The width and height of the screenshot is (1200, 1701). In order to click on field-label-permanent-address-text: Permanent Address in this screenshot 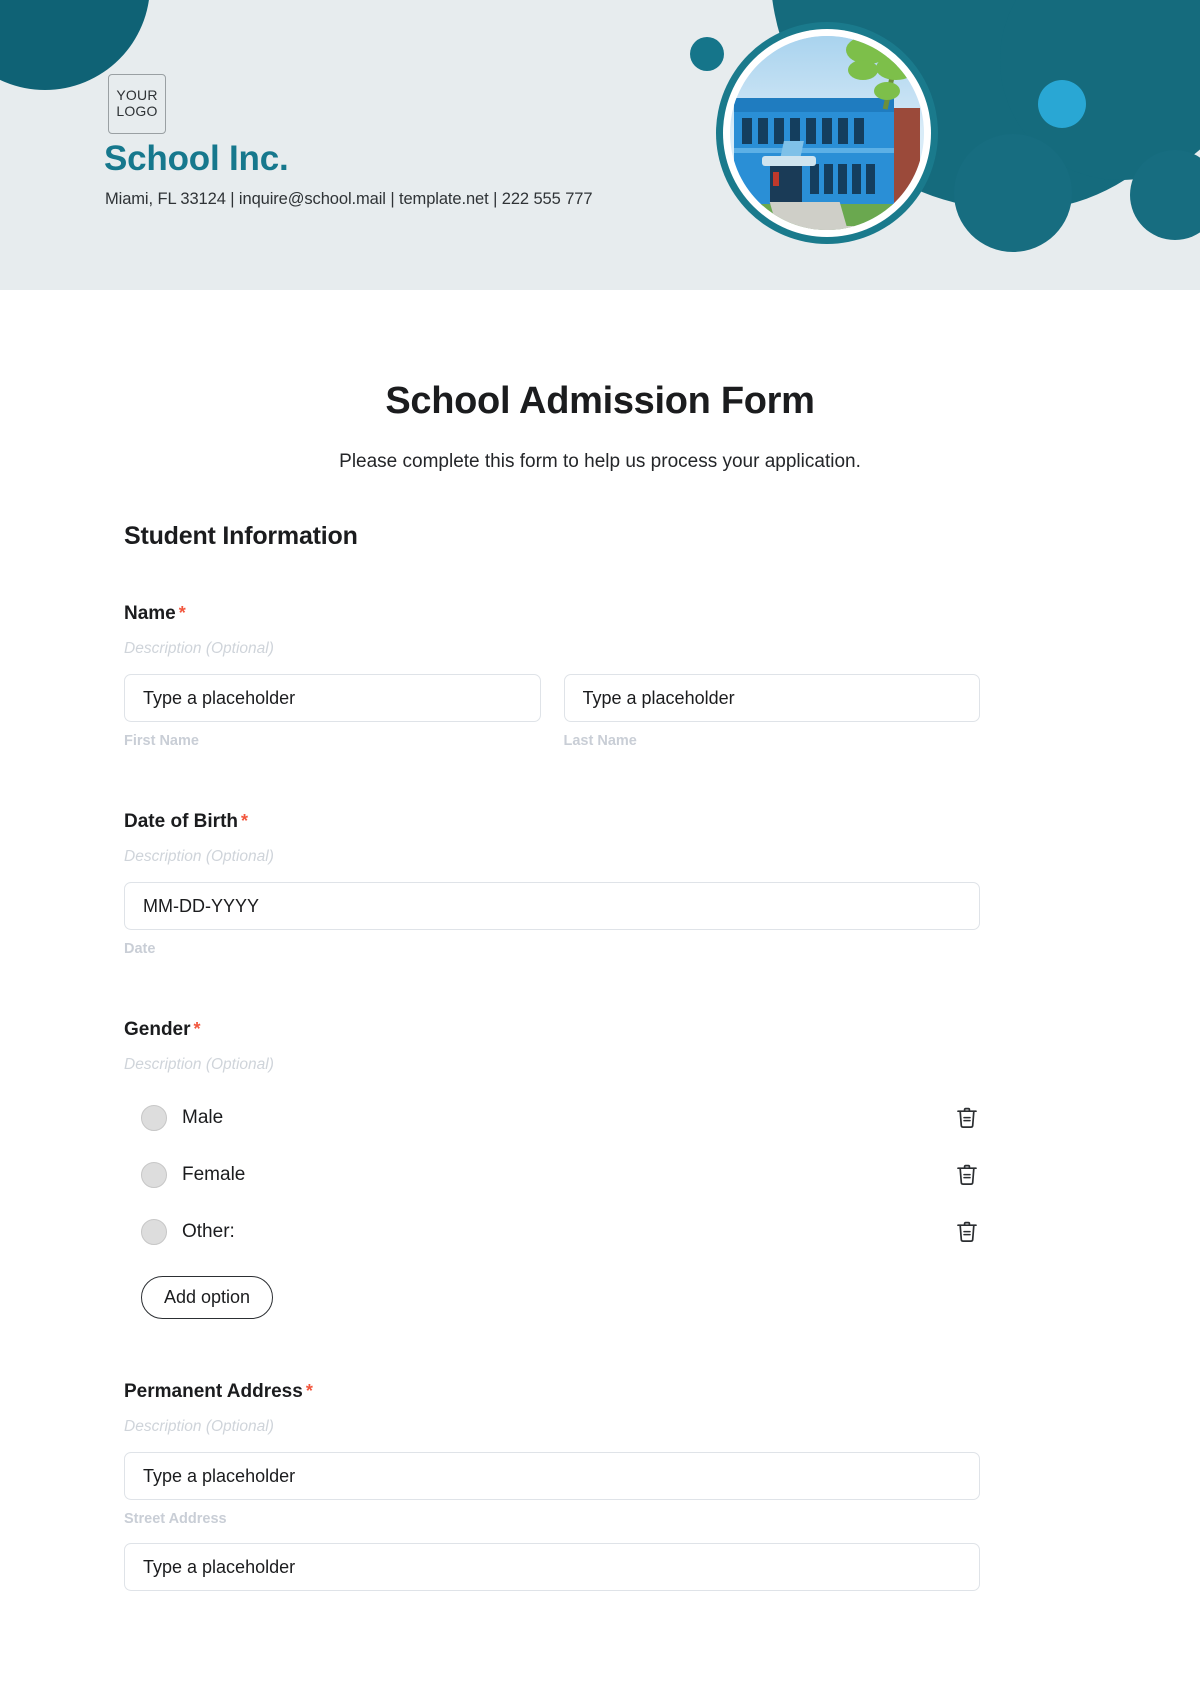, I will do `click(213, 1391)`.